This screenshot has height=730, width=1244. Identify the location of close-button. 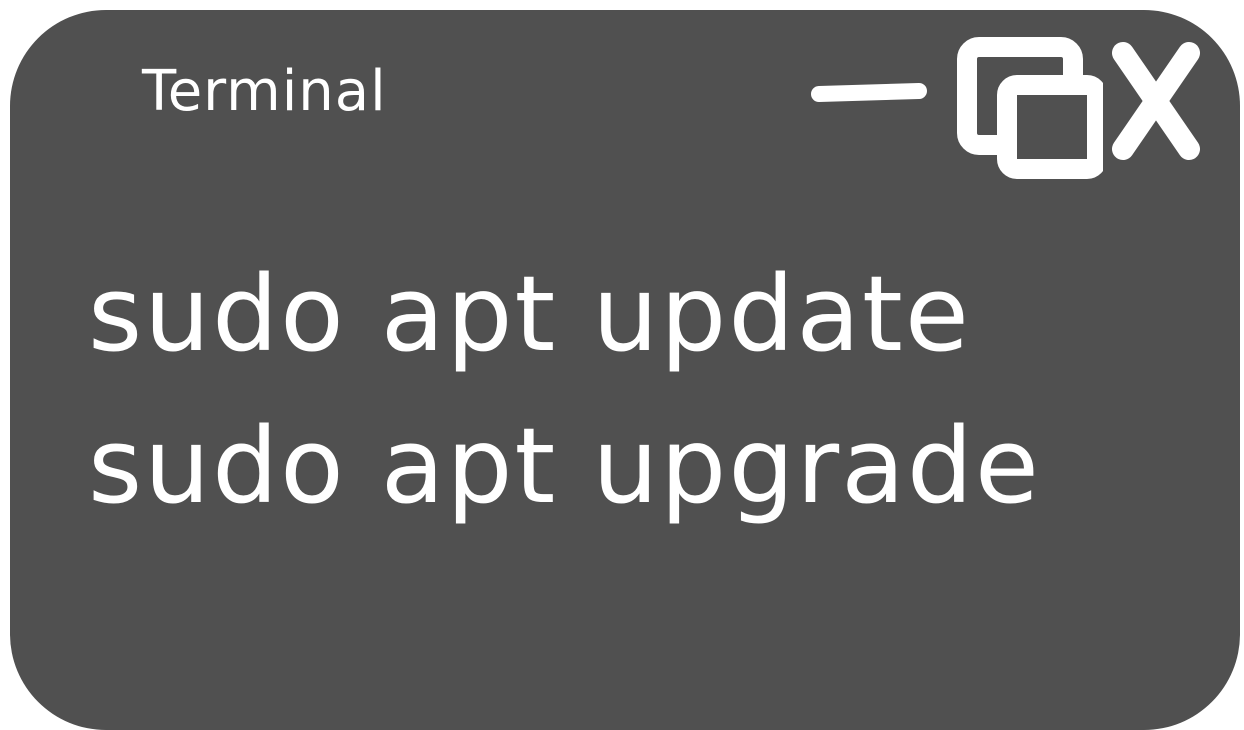
(1155, 105).